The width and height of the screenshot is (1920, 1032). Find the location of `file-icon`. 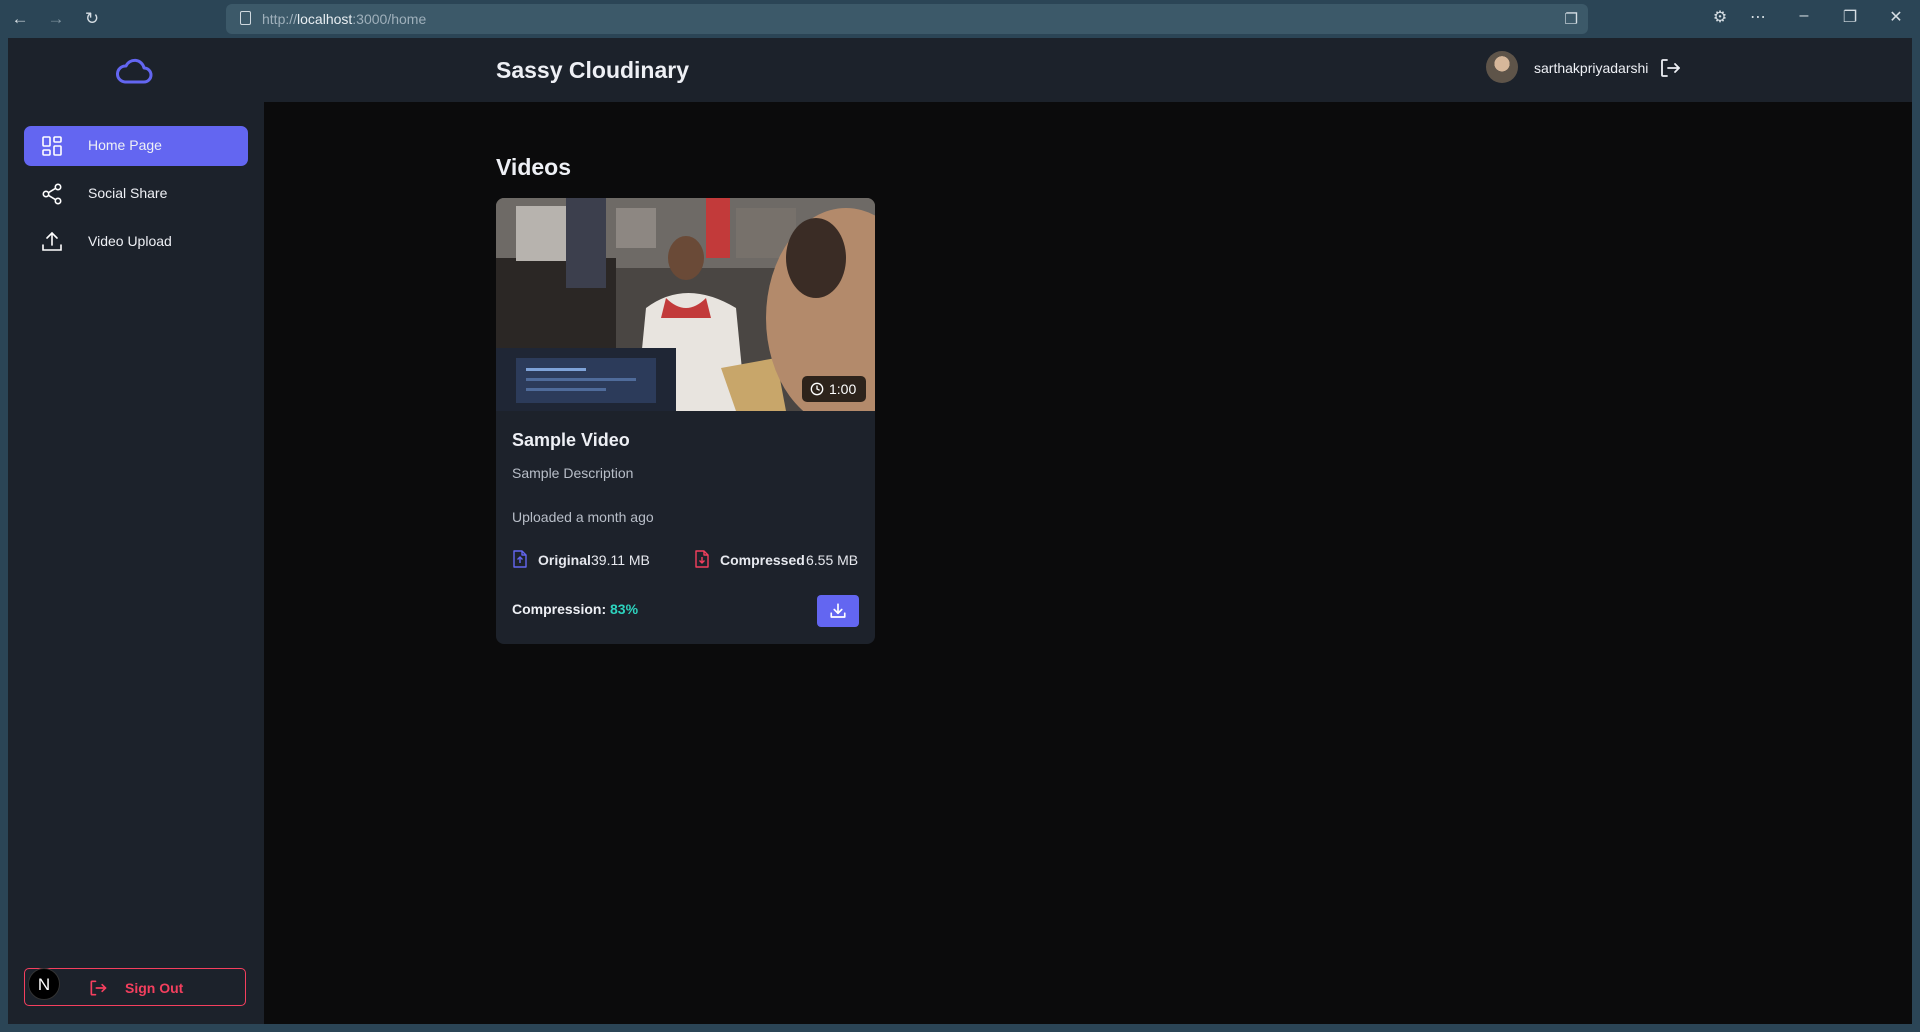

file-icon is located at coordinates (520, 559).